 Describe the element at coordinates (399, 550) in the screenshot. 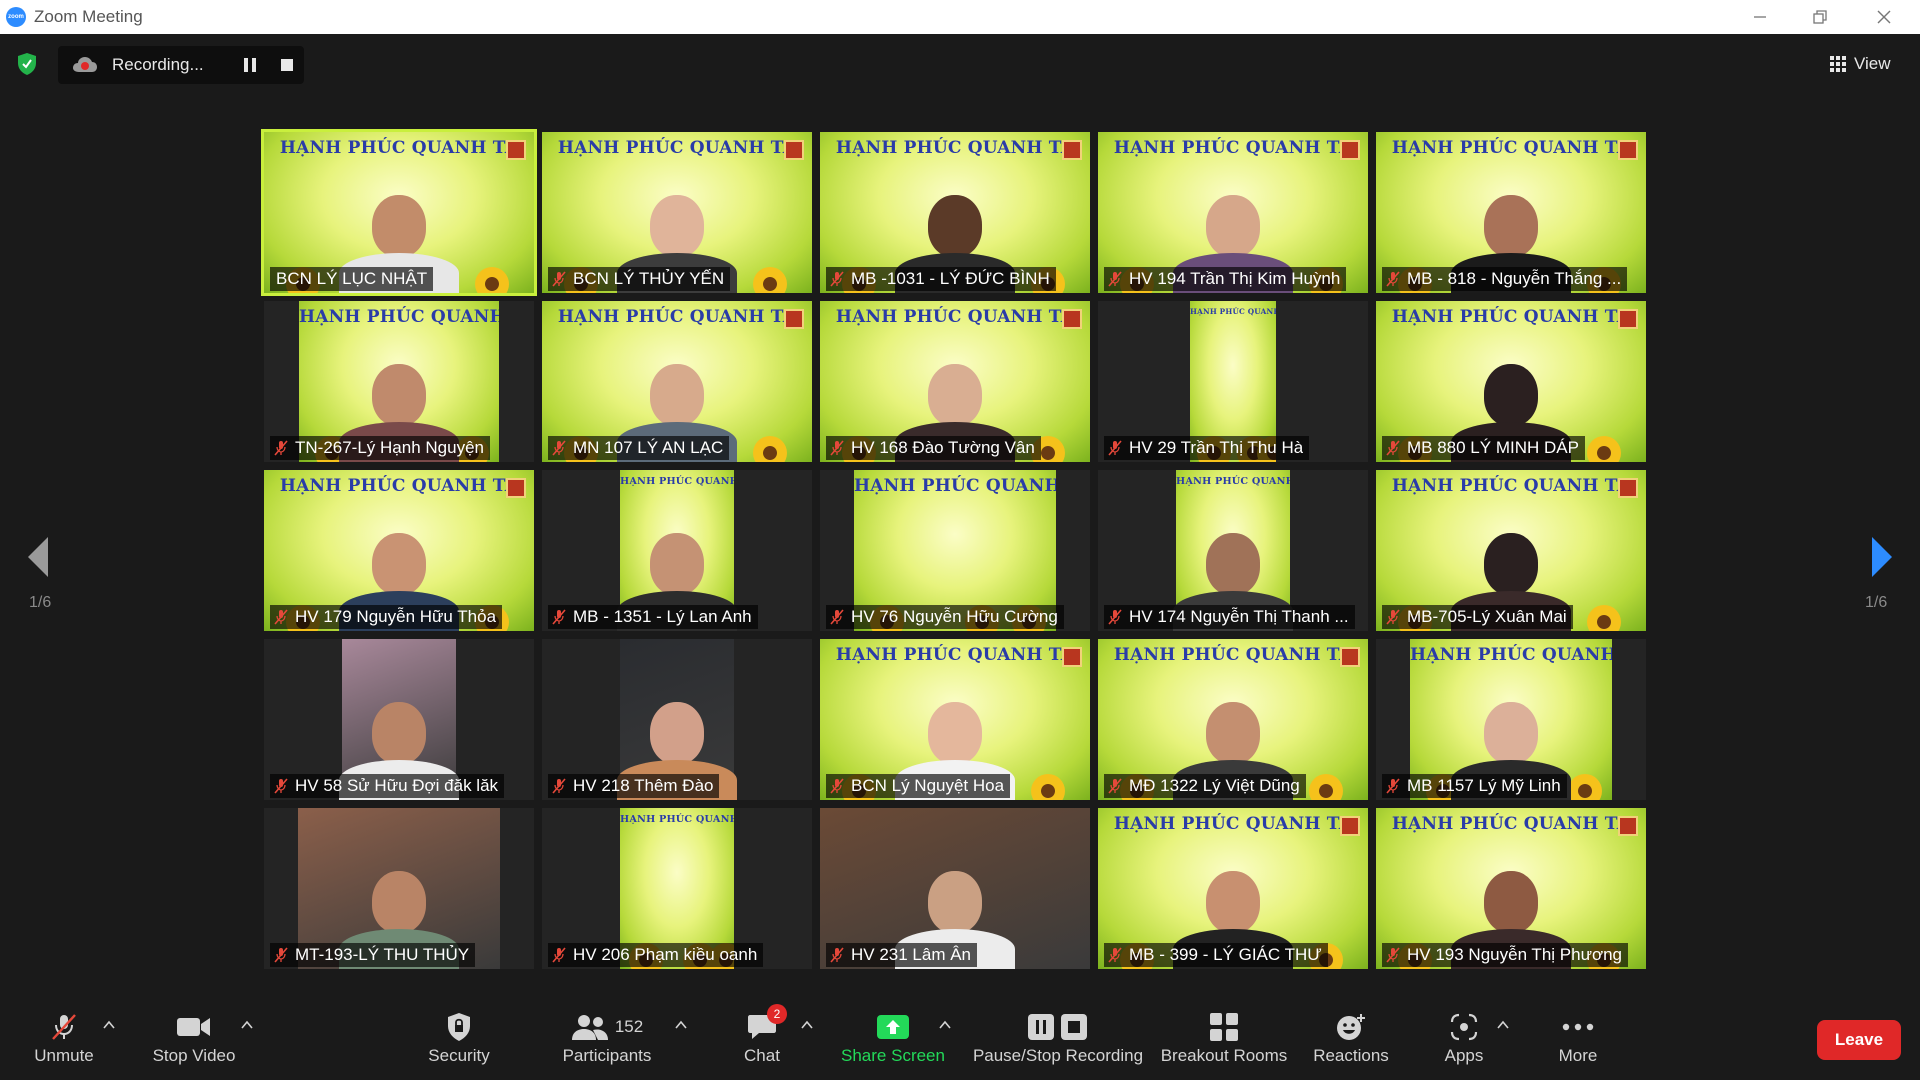

I see `participant-video-tile: HẠNH PHÚC QUANH TA HV 179 Nguyễn Hữu Thỏa` at that location.